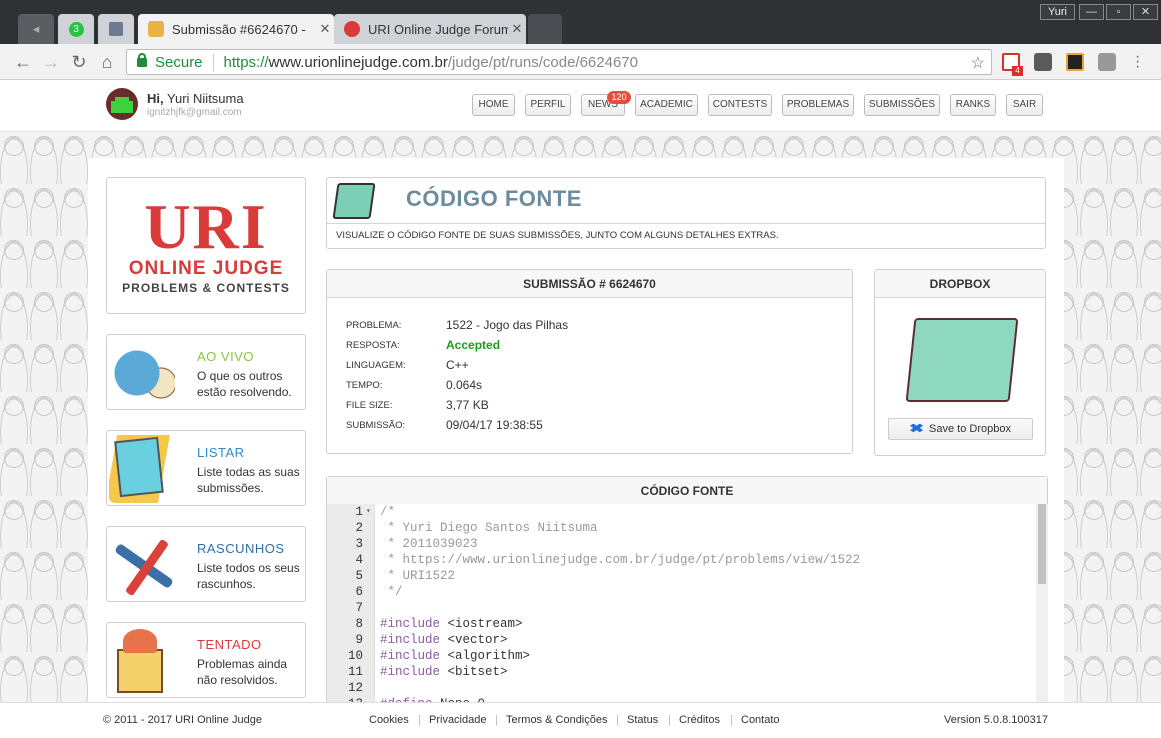  What do you see at coordinates (960, 429) in the screenshot?
I see `save-to-dropbox-button: Save to Dropbox` at bounding box center [960, 429].